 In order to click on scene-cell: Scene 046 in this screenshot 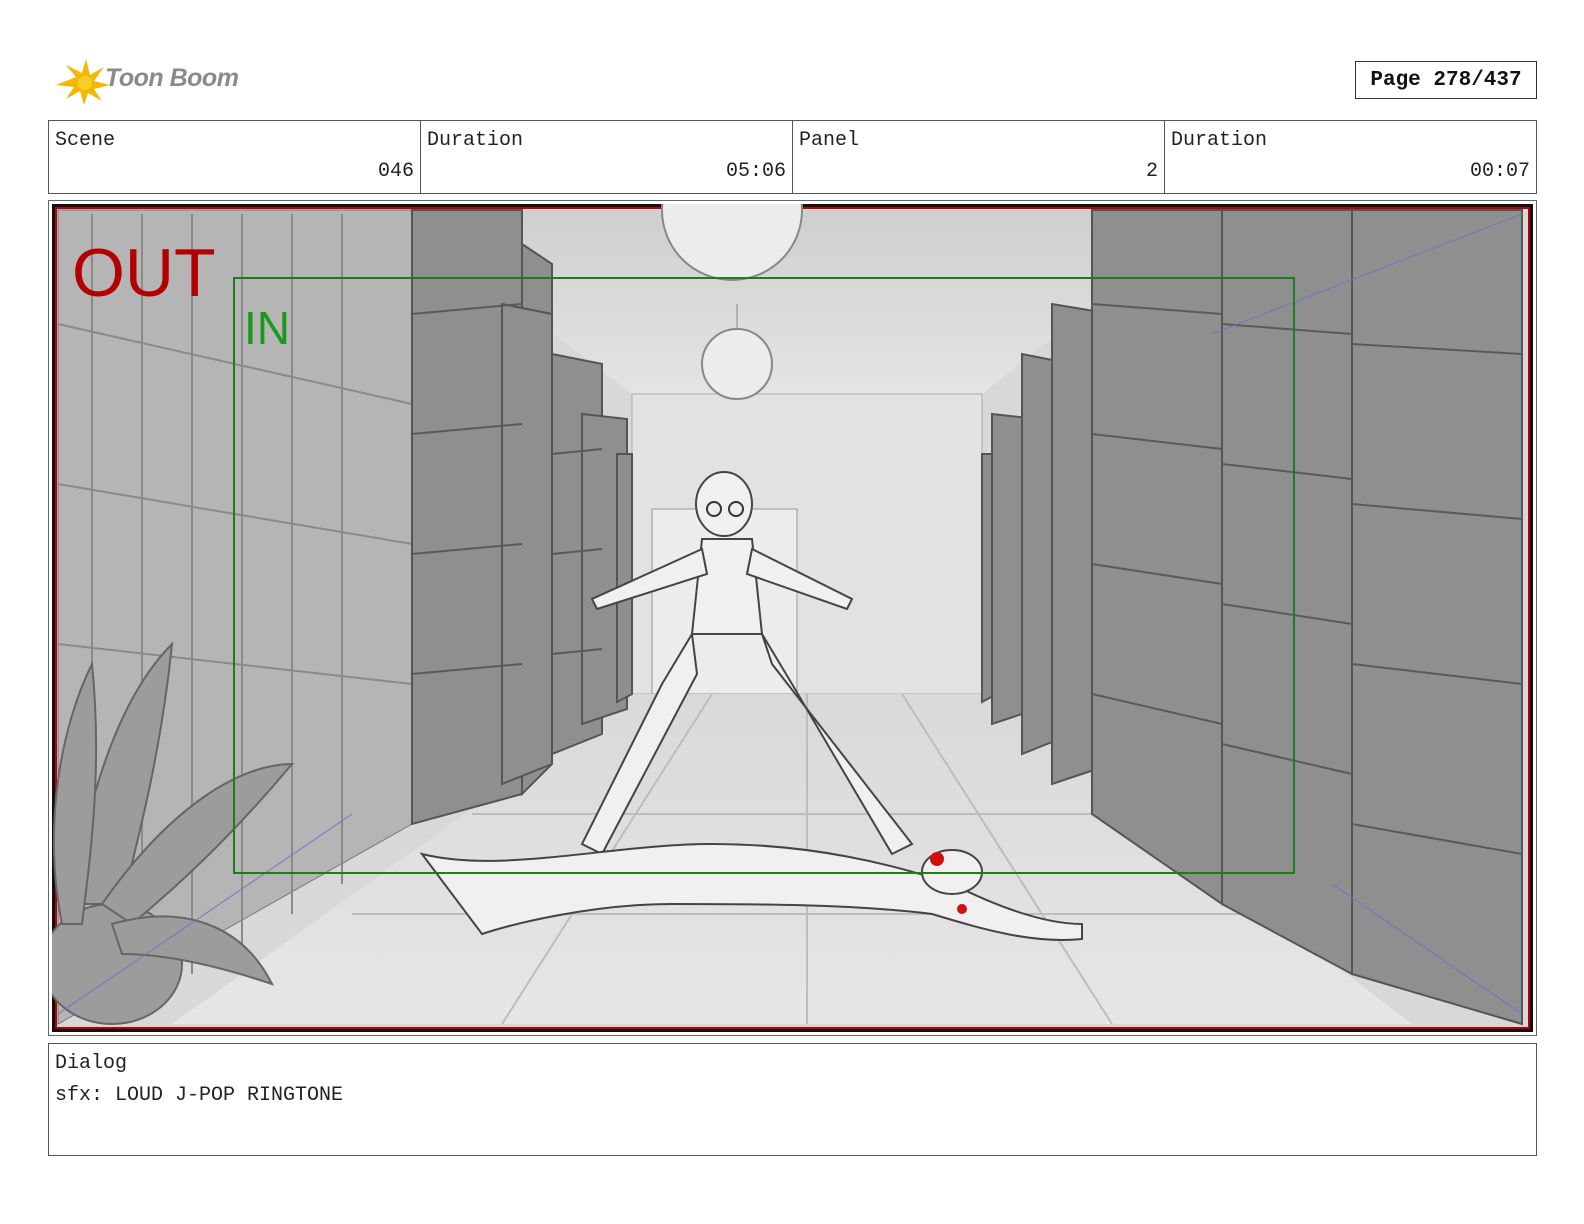, I will do `click(235, 157)`.